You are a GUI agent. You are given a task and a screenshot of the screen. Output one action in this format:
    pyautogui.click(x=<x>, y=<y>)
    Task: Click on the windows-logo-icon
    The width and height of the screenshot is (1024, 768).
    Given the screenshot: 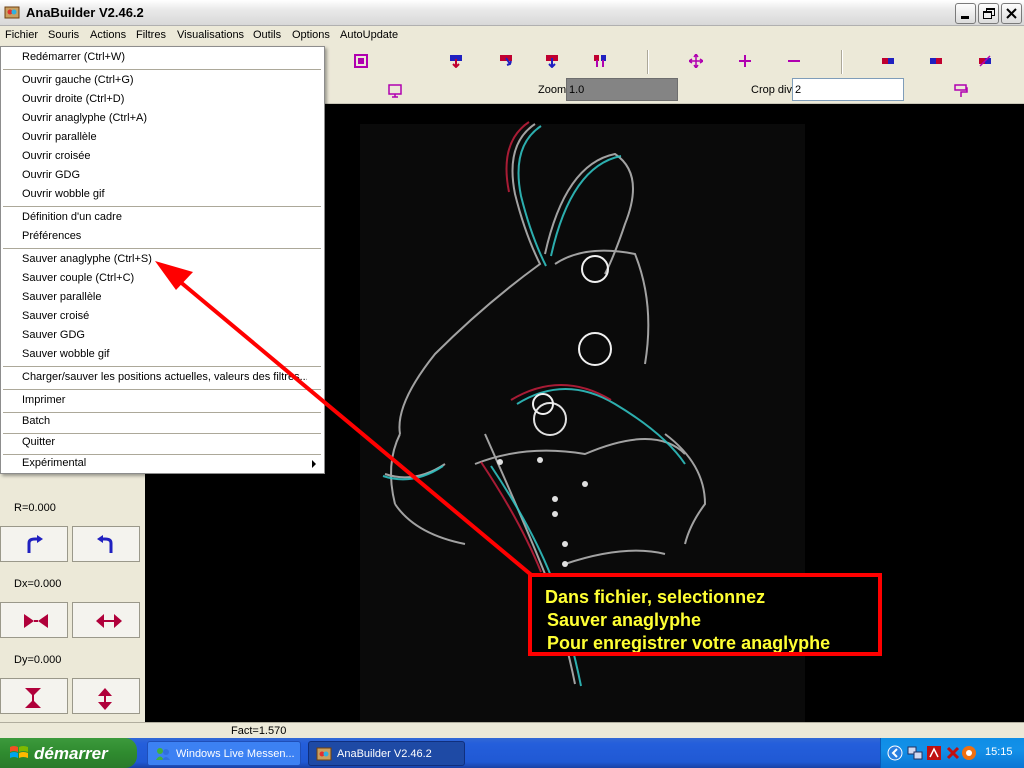 What is the action you would take?
    pyautogui.click(x=19, y=752)
    